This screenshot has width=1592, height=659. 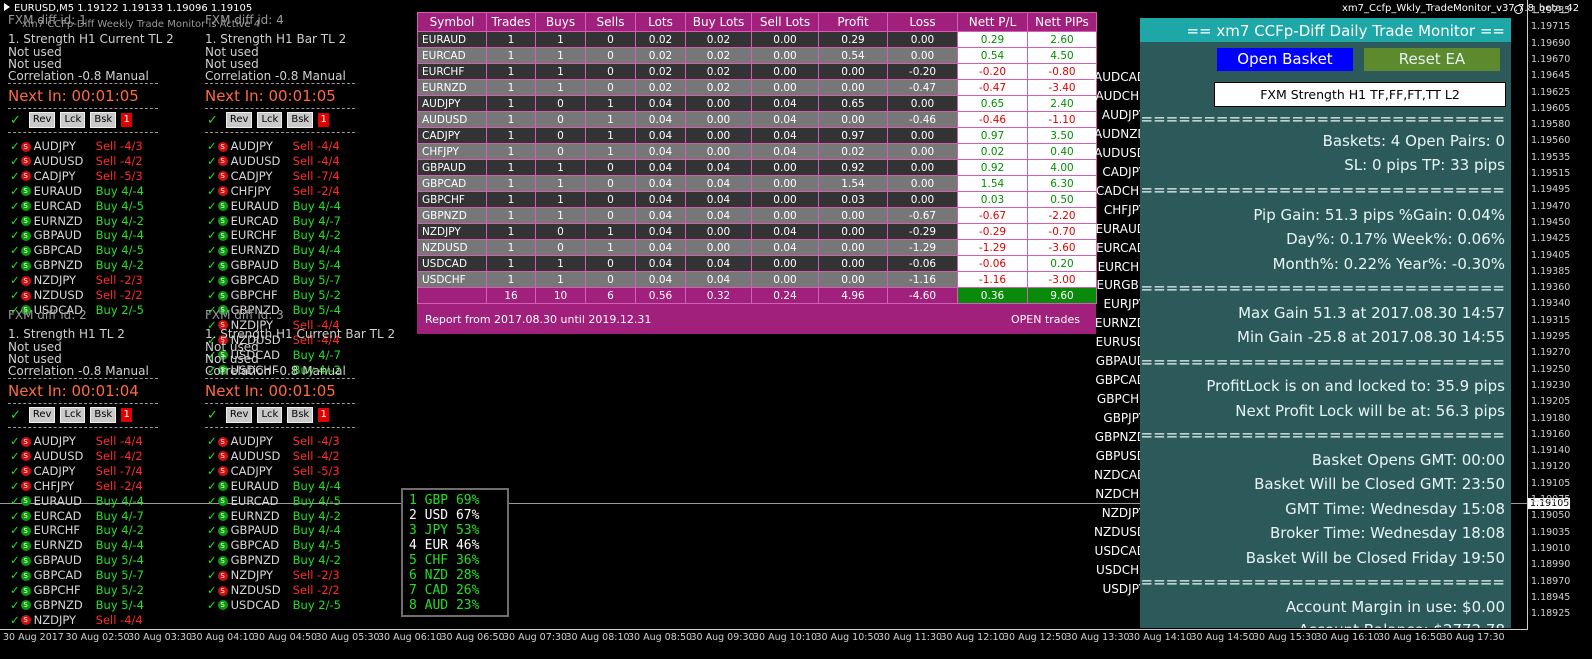 What do you see at coordinates (1062, 247) in the screenshot?
I see `table-cell: -3.60` at bounding box center [1062, 247].